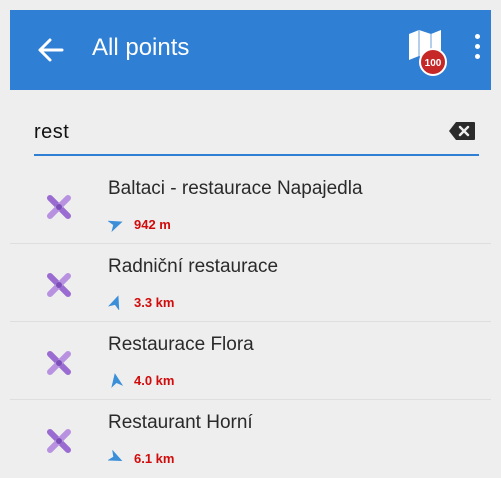  Describe the element at coordinates (433, 63) in the screenshot. I see `map-badge-text: 100` at that location.